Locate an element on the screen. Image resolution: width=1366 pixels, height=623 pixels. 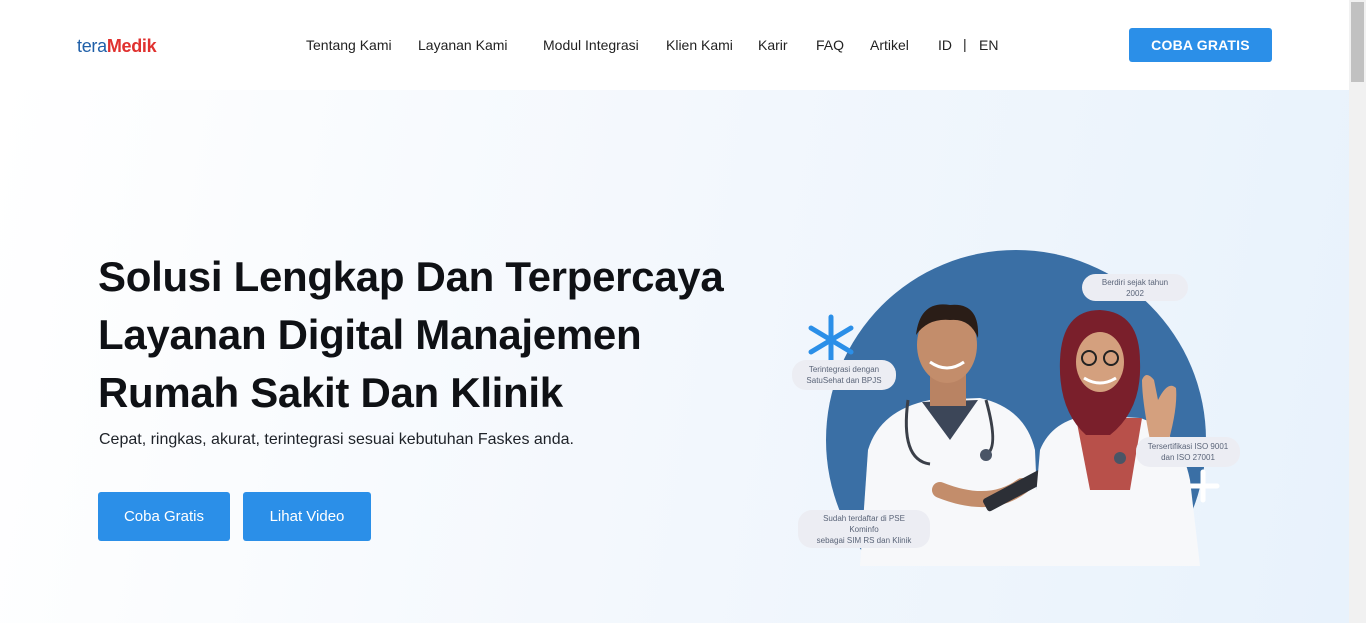
medical-star-icon is located at coordinates (831, 340).